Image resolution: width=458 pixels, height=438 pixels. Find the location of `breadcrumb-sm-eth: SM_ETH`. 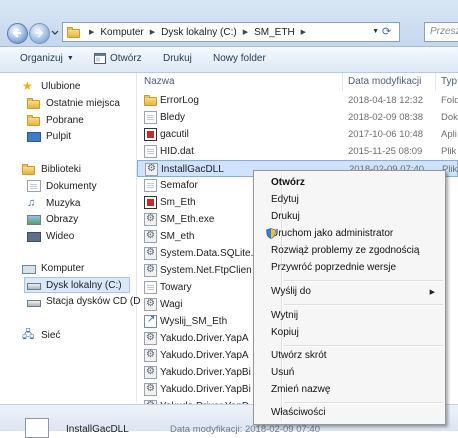

breadcrumb-sm-eth: SM_ETH is located at coordinates (274, 32).